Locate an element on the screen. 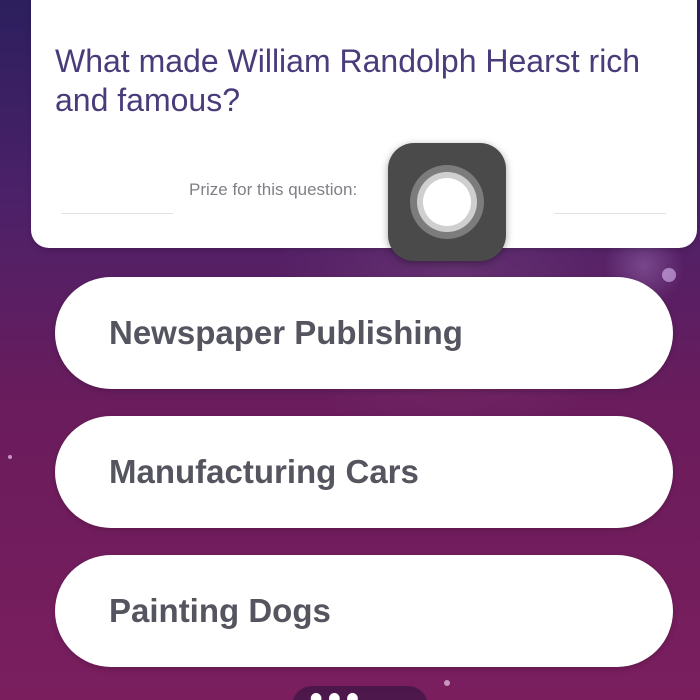  assistive-touch-button is located at coordinates (447, 202).